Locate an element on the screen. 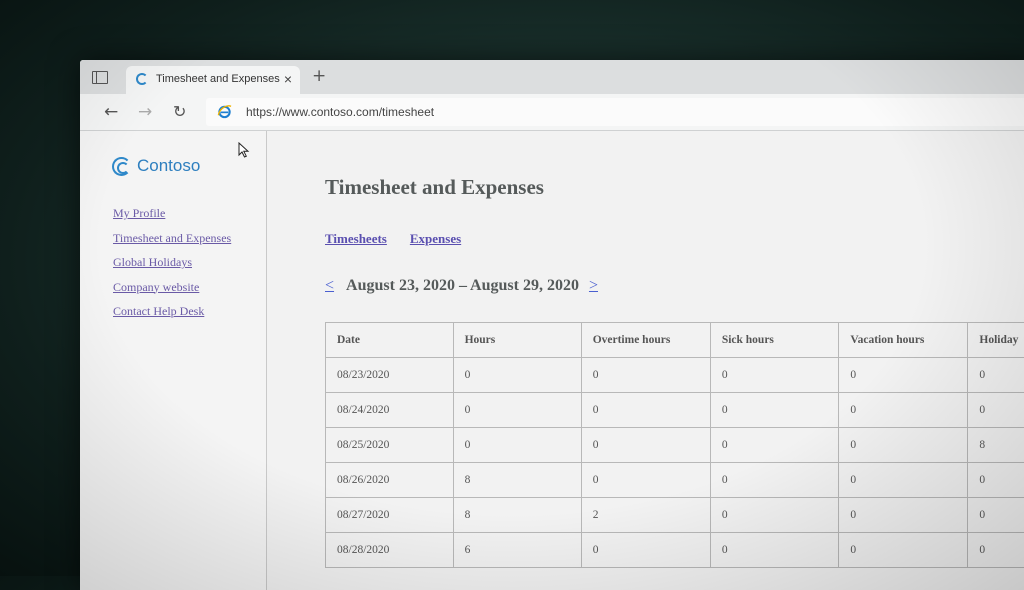  table-cell: 08/24/2020 is located at coordinates (390, 410).